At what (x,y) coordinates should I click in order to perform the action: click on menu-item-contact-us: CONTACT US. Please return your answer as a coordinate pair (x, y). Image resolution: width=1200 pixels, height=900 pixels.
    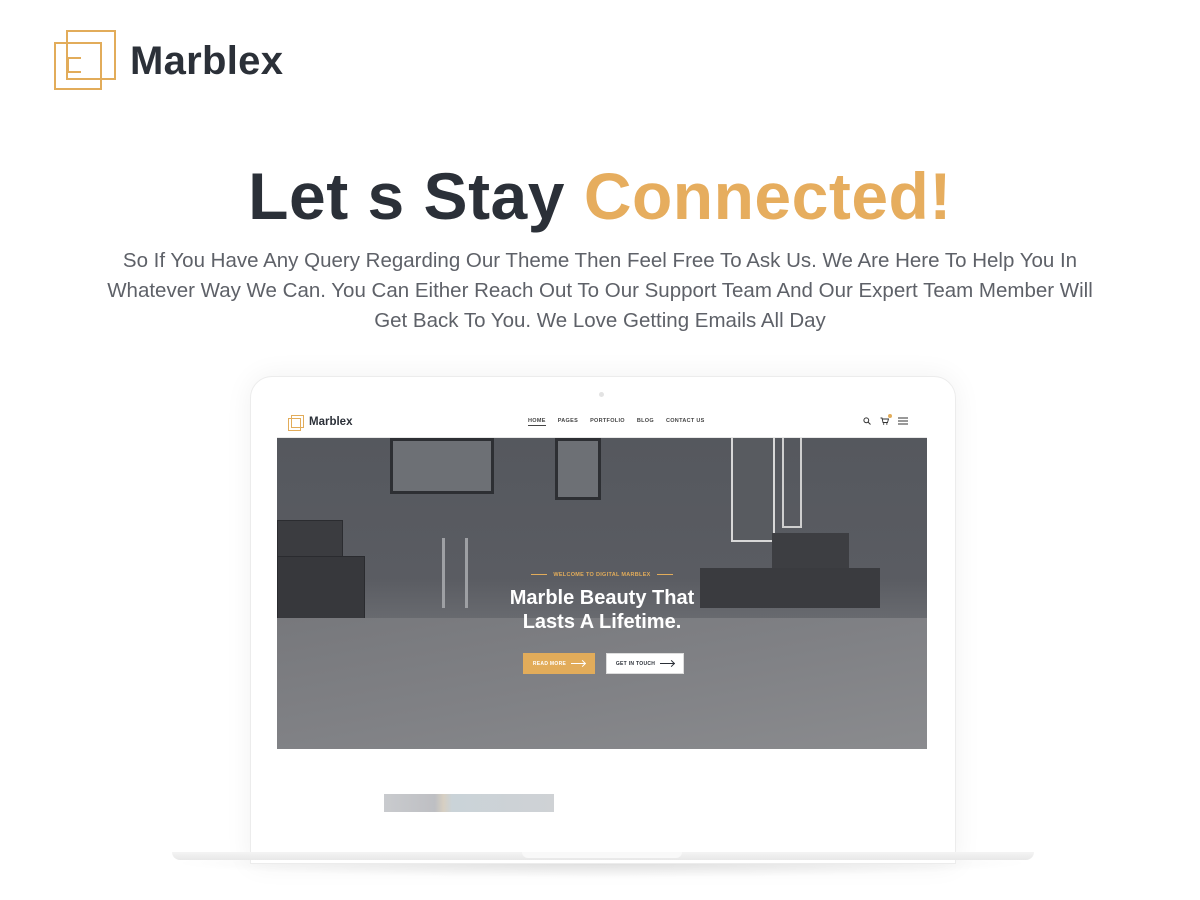
    Looking at the image, I should click on (685, 422).